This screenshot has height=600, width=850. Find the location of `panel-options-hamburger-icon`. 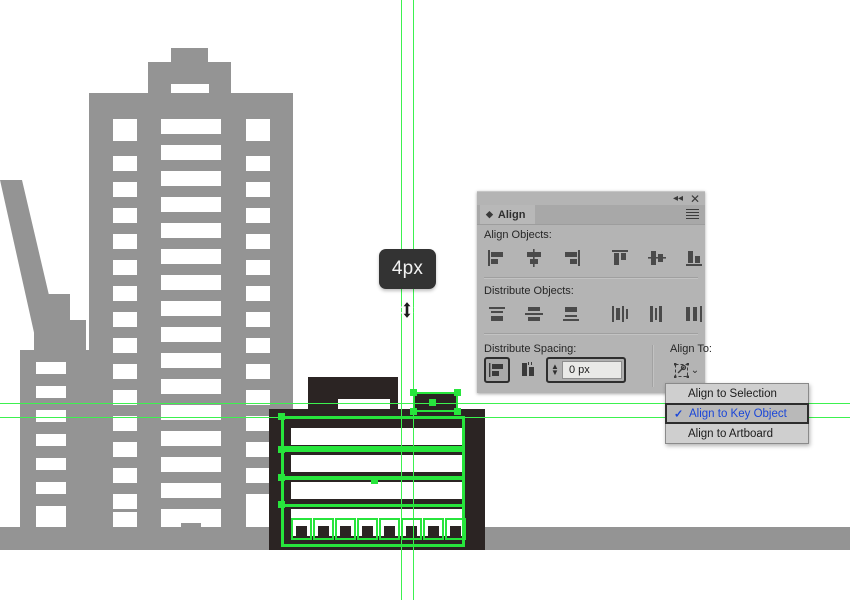

panel-options-hamburger-icon is located at coordinates (692, 214).